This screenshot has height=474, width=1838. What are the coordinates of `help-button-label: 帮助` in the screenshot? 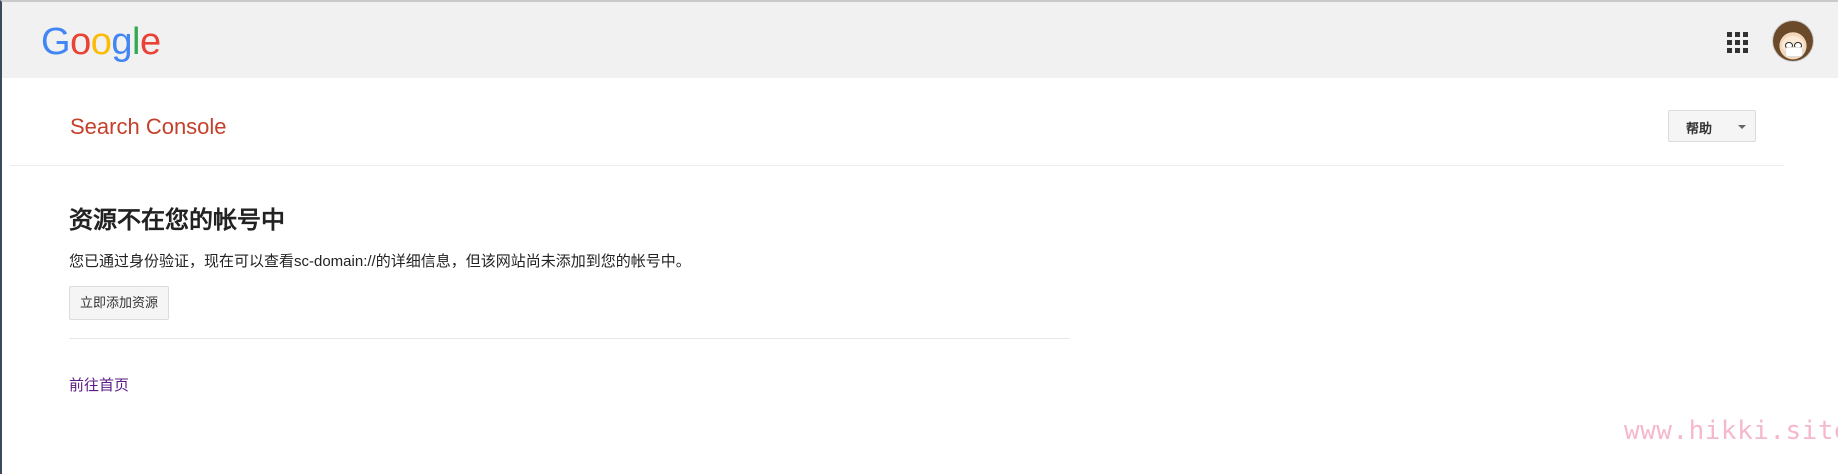 It's located at (1699, 128).